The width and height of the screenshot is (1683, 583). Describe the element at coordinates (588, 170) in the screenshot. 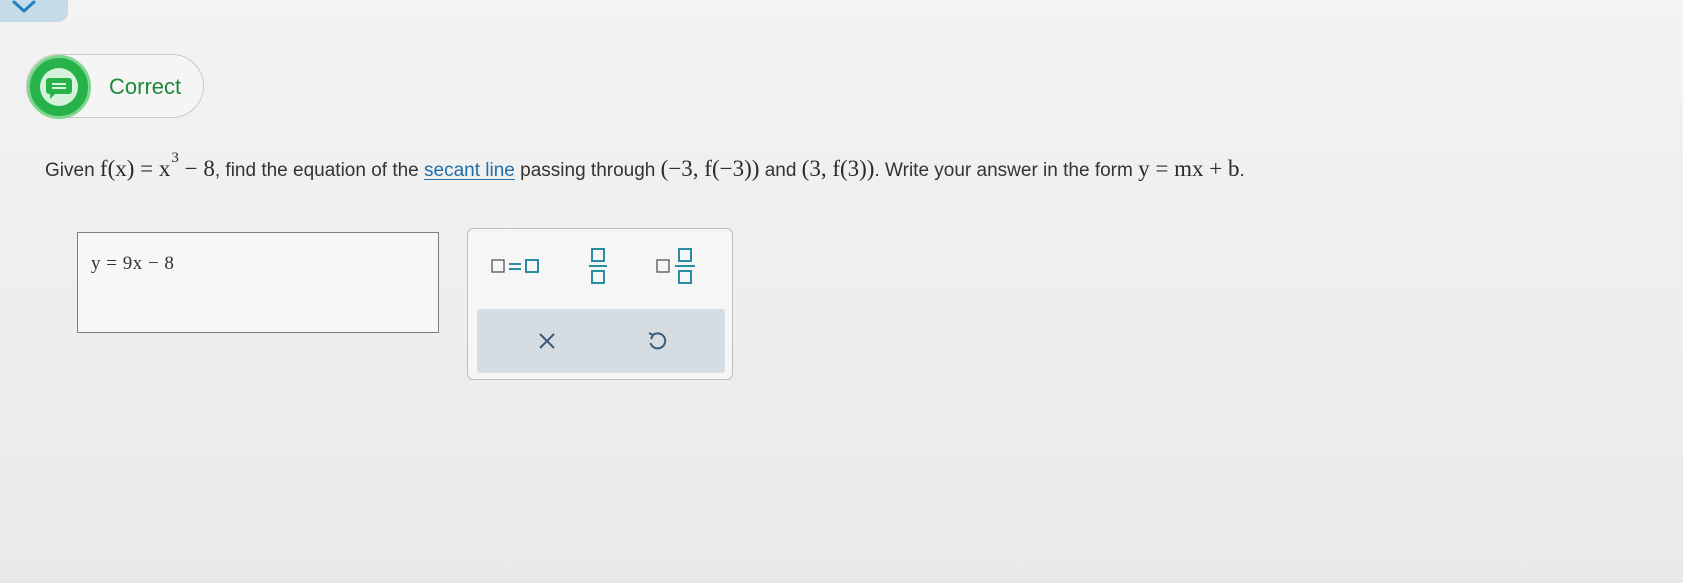

I see `question-text-2: passing through` at that location.